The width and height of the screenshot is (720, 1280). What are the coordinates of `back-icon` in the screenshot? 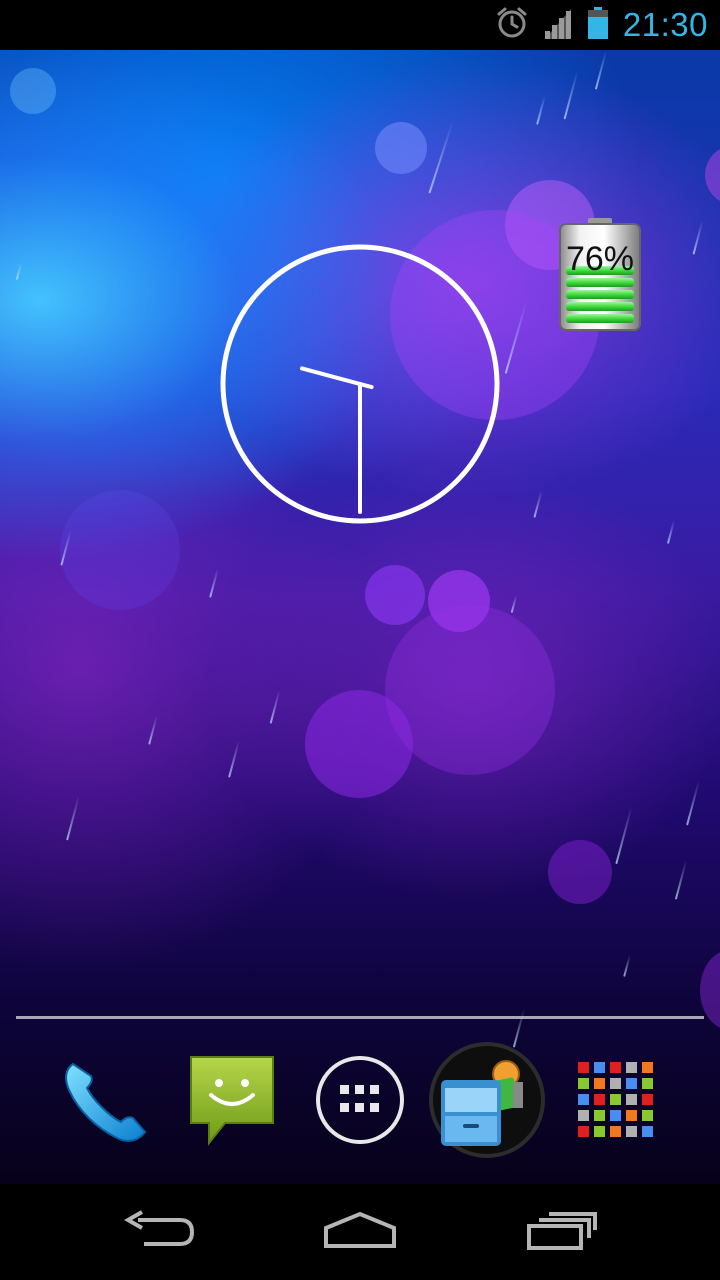 It's located at (159, 1232).